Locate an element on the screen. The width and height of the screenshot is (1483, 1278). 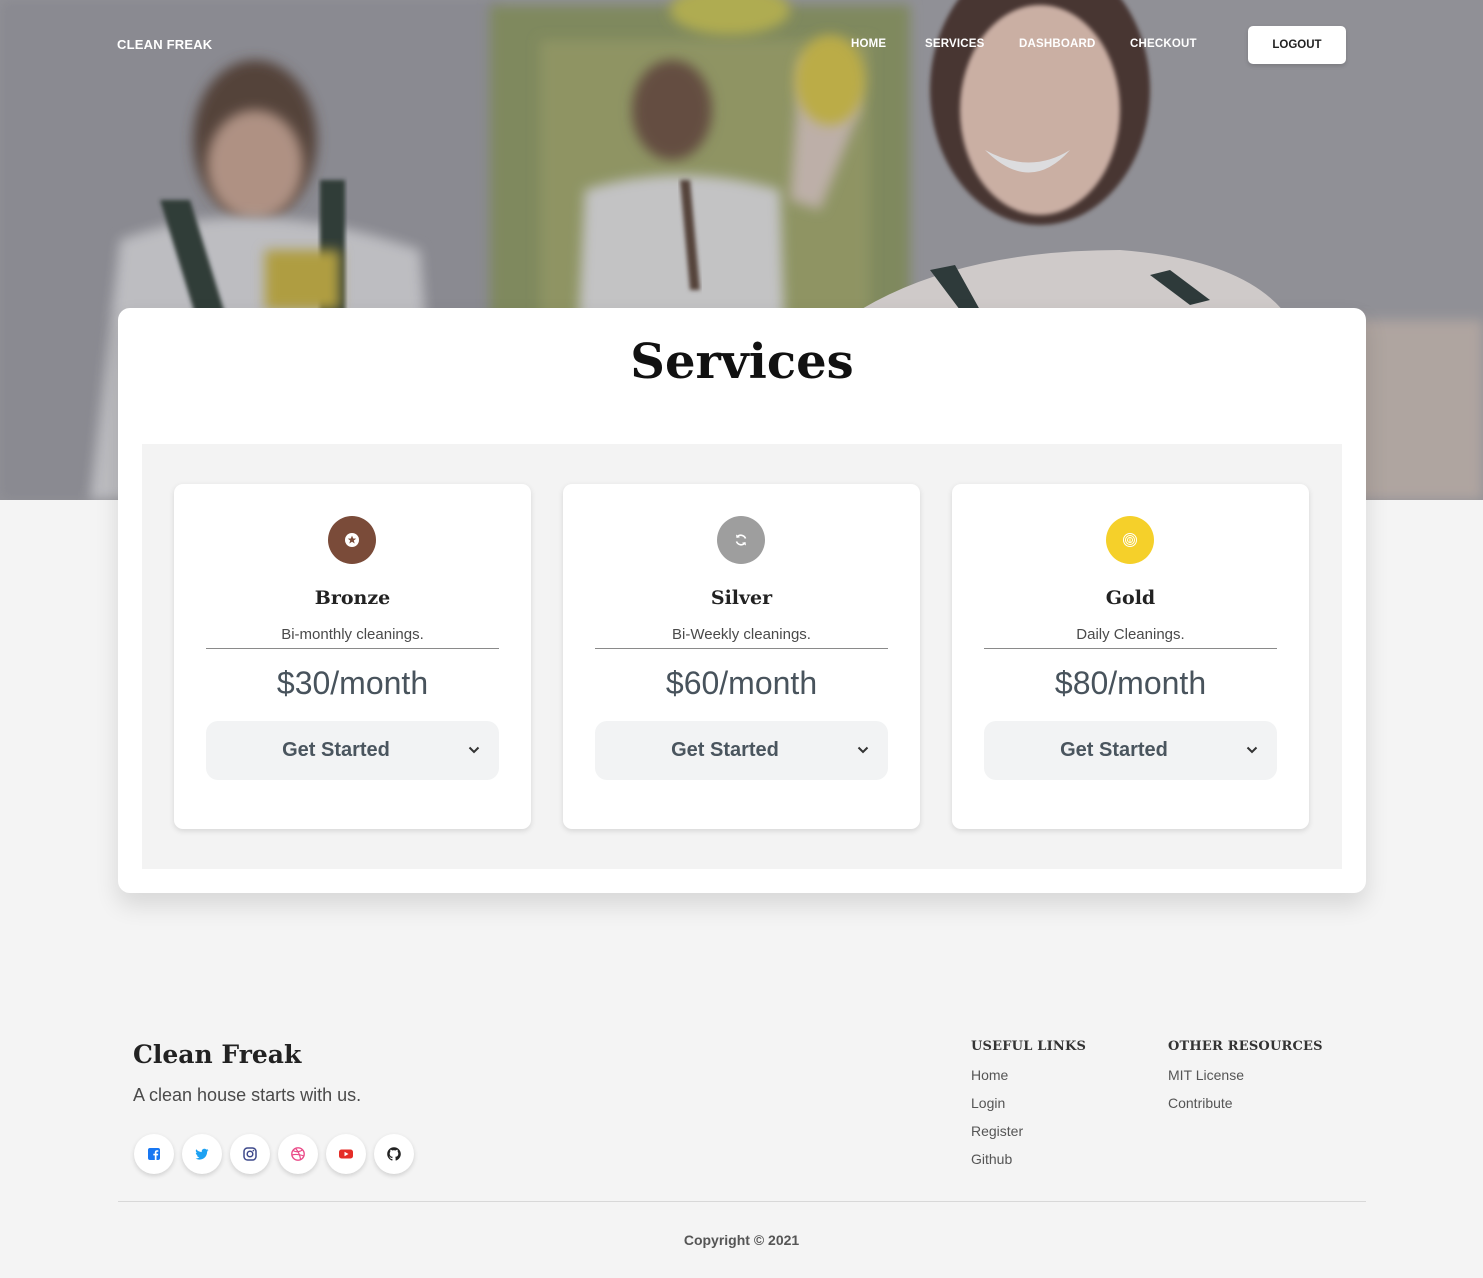
youtube-icon is located at coordinates (346, 1154).